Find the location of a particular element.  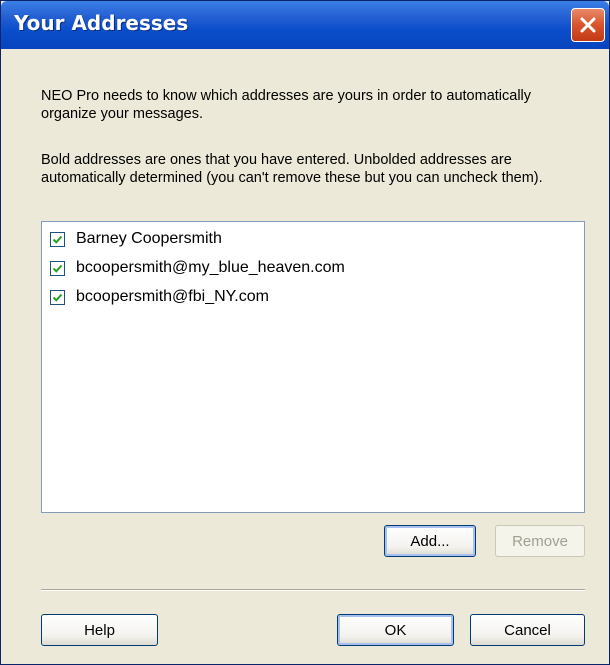

close-icon is located at coordinates (588, 25).